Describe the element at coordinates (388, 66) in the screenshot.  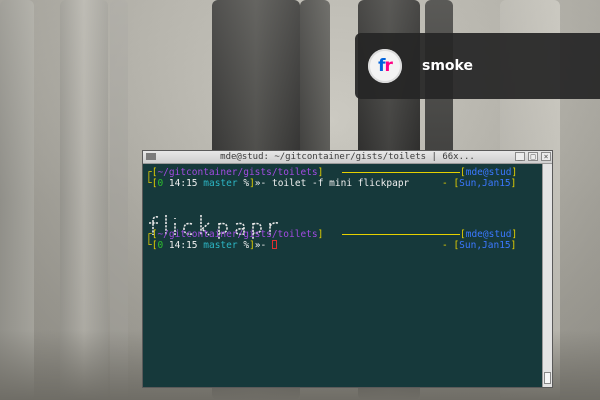
I see `flickr-icon-letter-r: r` at that location.